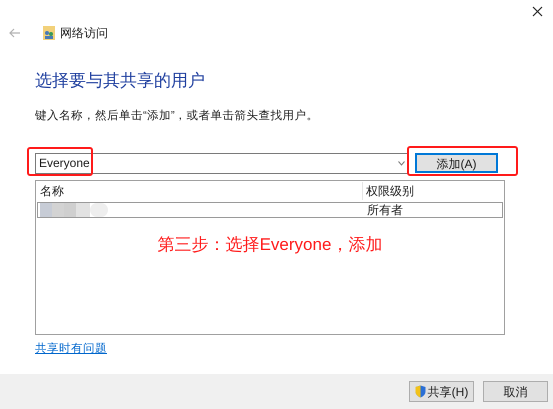 The image size is (553, 409). I want to click on annotation-box, so click(60, 161).